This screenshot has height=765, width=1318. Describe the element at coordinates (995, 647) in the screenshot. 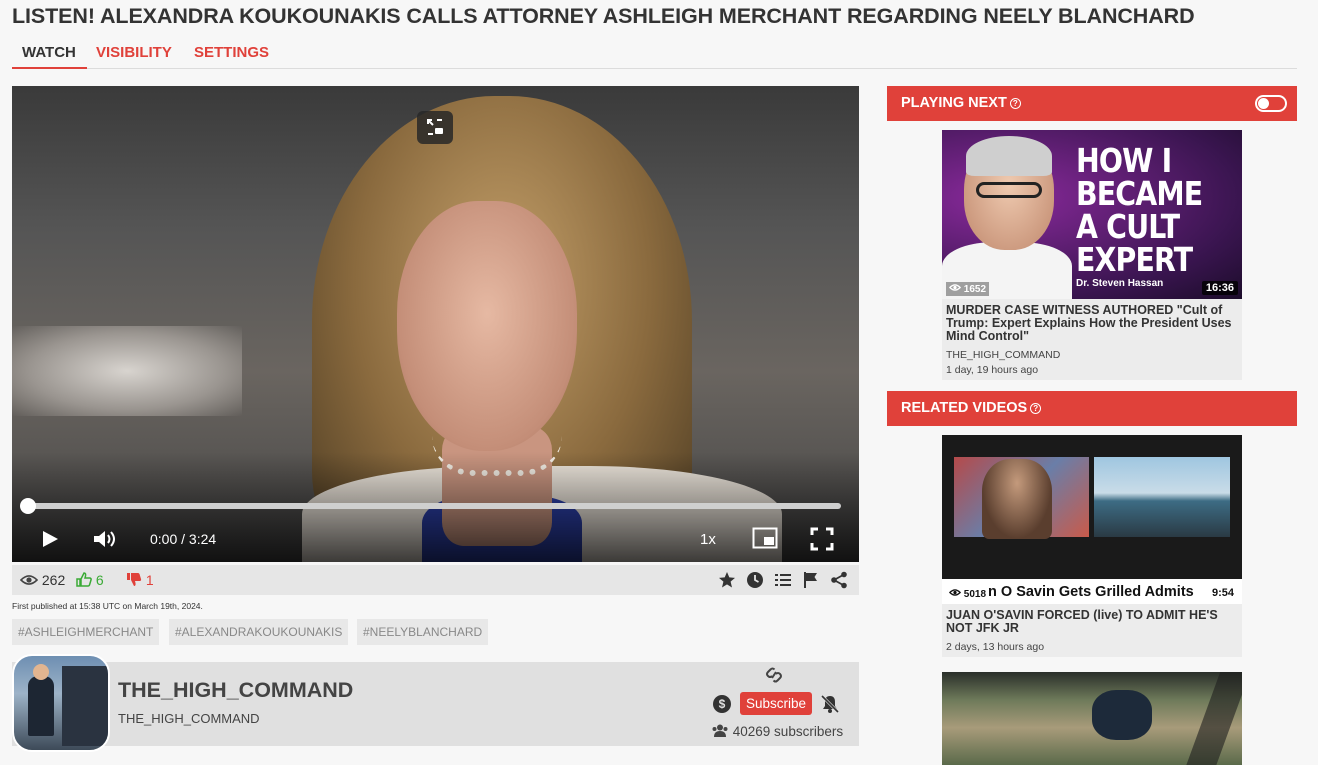

I see `video-age: 2 days, 13 hours ago` at that location.